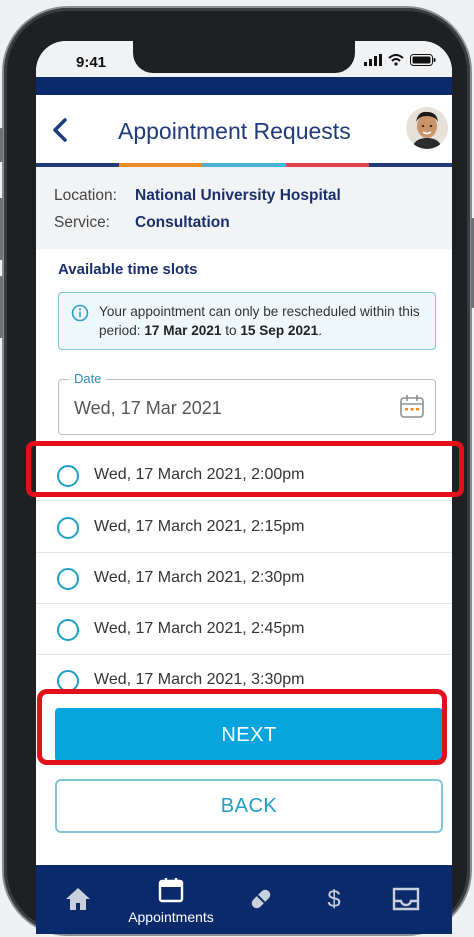 Image resolution: width=474 pixels, height=937 pixels. Describe the element at coordinates (82, 222) in the screenshot. I see `service-label: Service:` at that location.